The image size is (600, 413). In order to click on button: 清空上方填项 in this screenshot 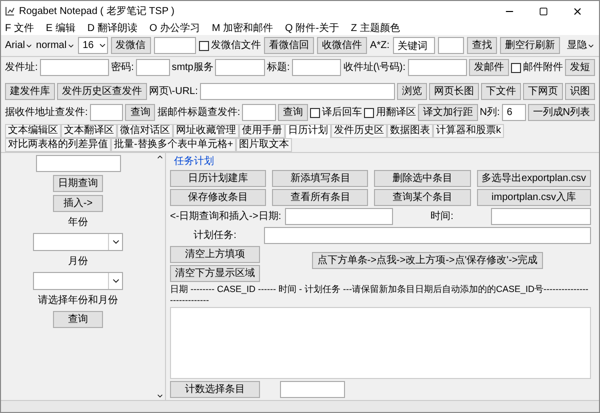, I will do `click(215, 254)`.